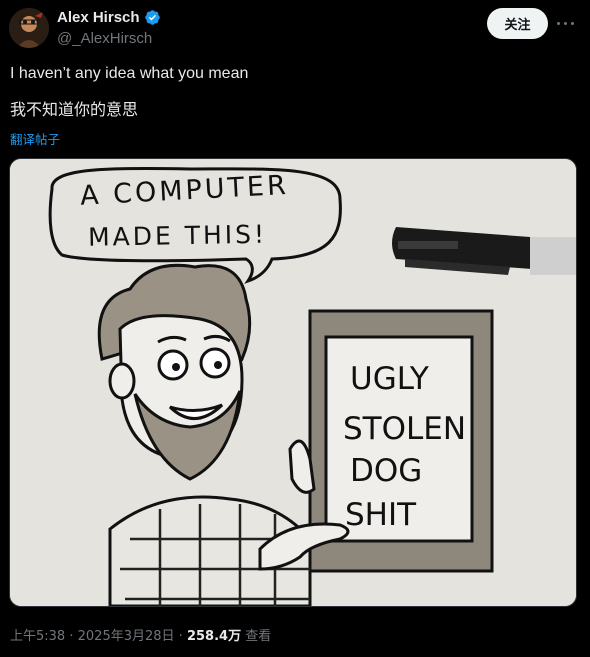 This screenshot has width=590, height=657. What do you see at coordinates (98, 17) in the screenshot?
I see `author-name: Alex Hirsch` at bounding box center [98, 17].